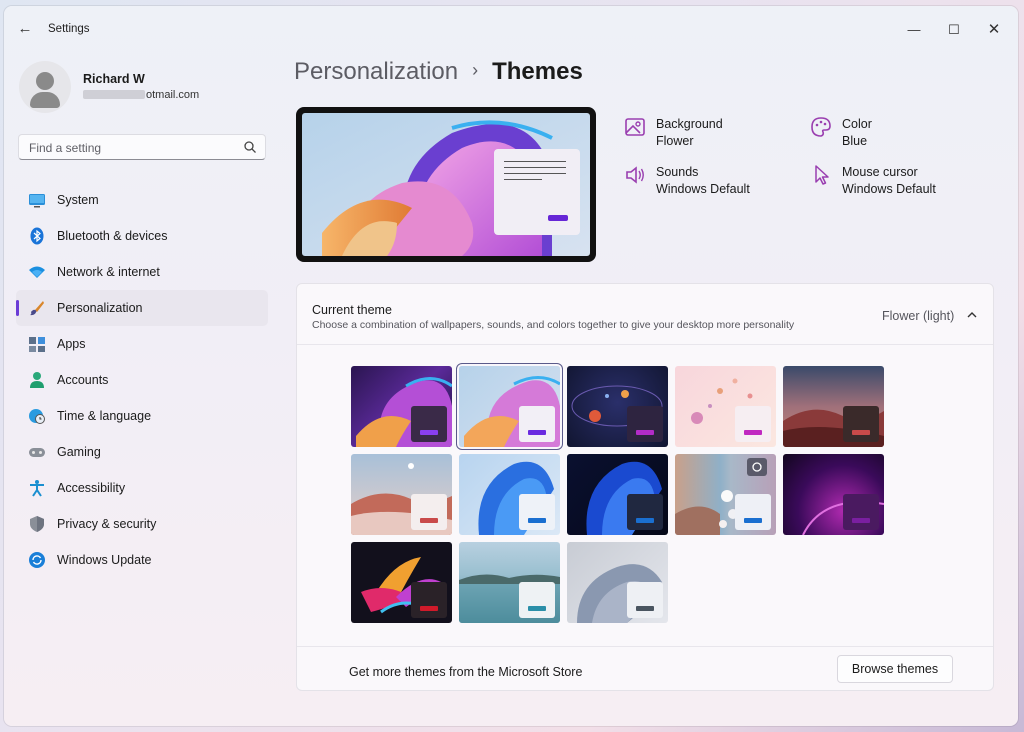  Describe the element at coordinates (134, 148) in the screenshot. I see `search-input` at that location.